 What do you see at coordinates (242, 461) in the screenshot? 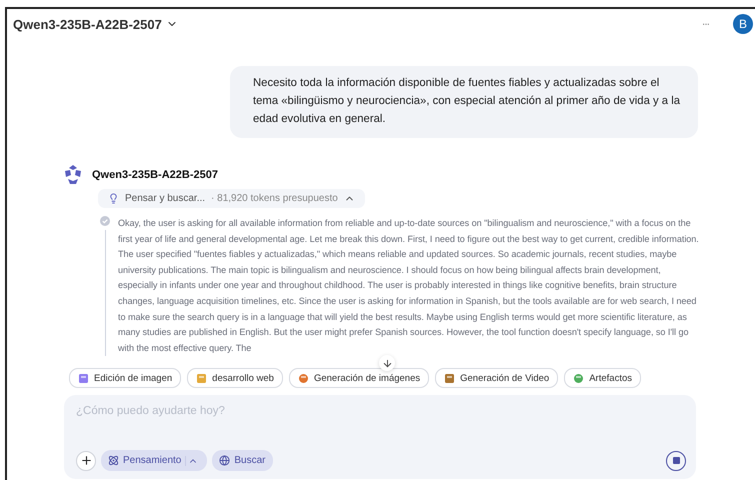
I see `search-toggle: Buscar` at bounding box center [242, 461].